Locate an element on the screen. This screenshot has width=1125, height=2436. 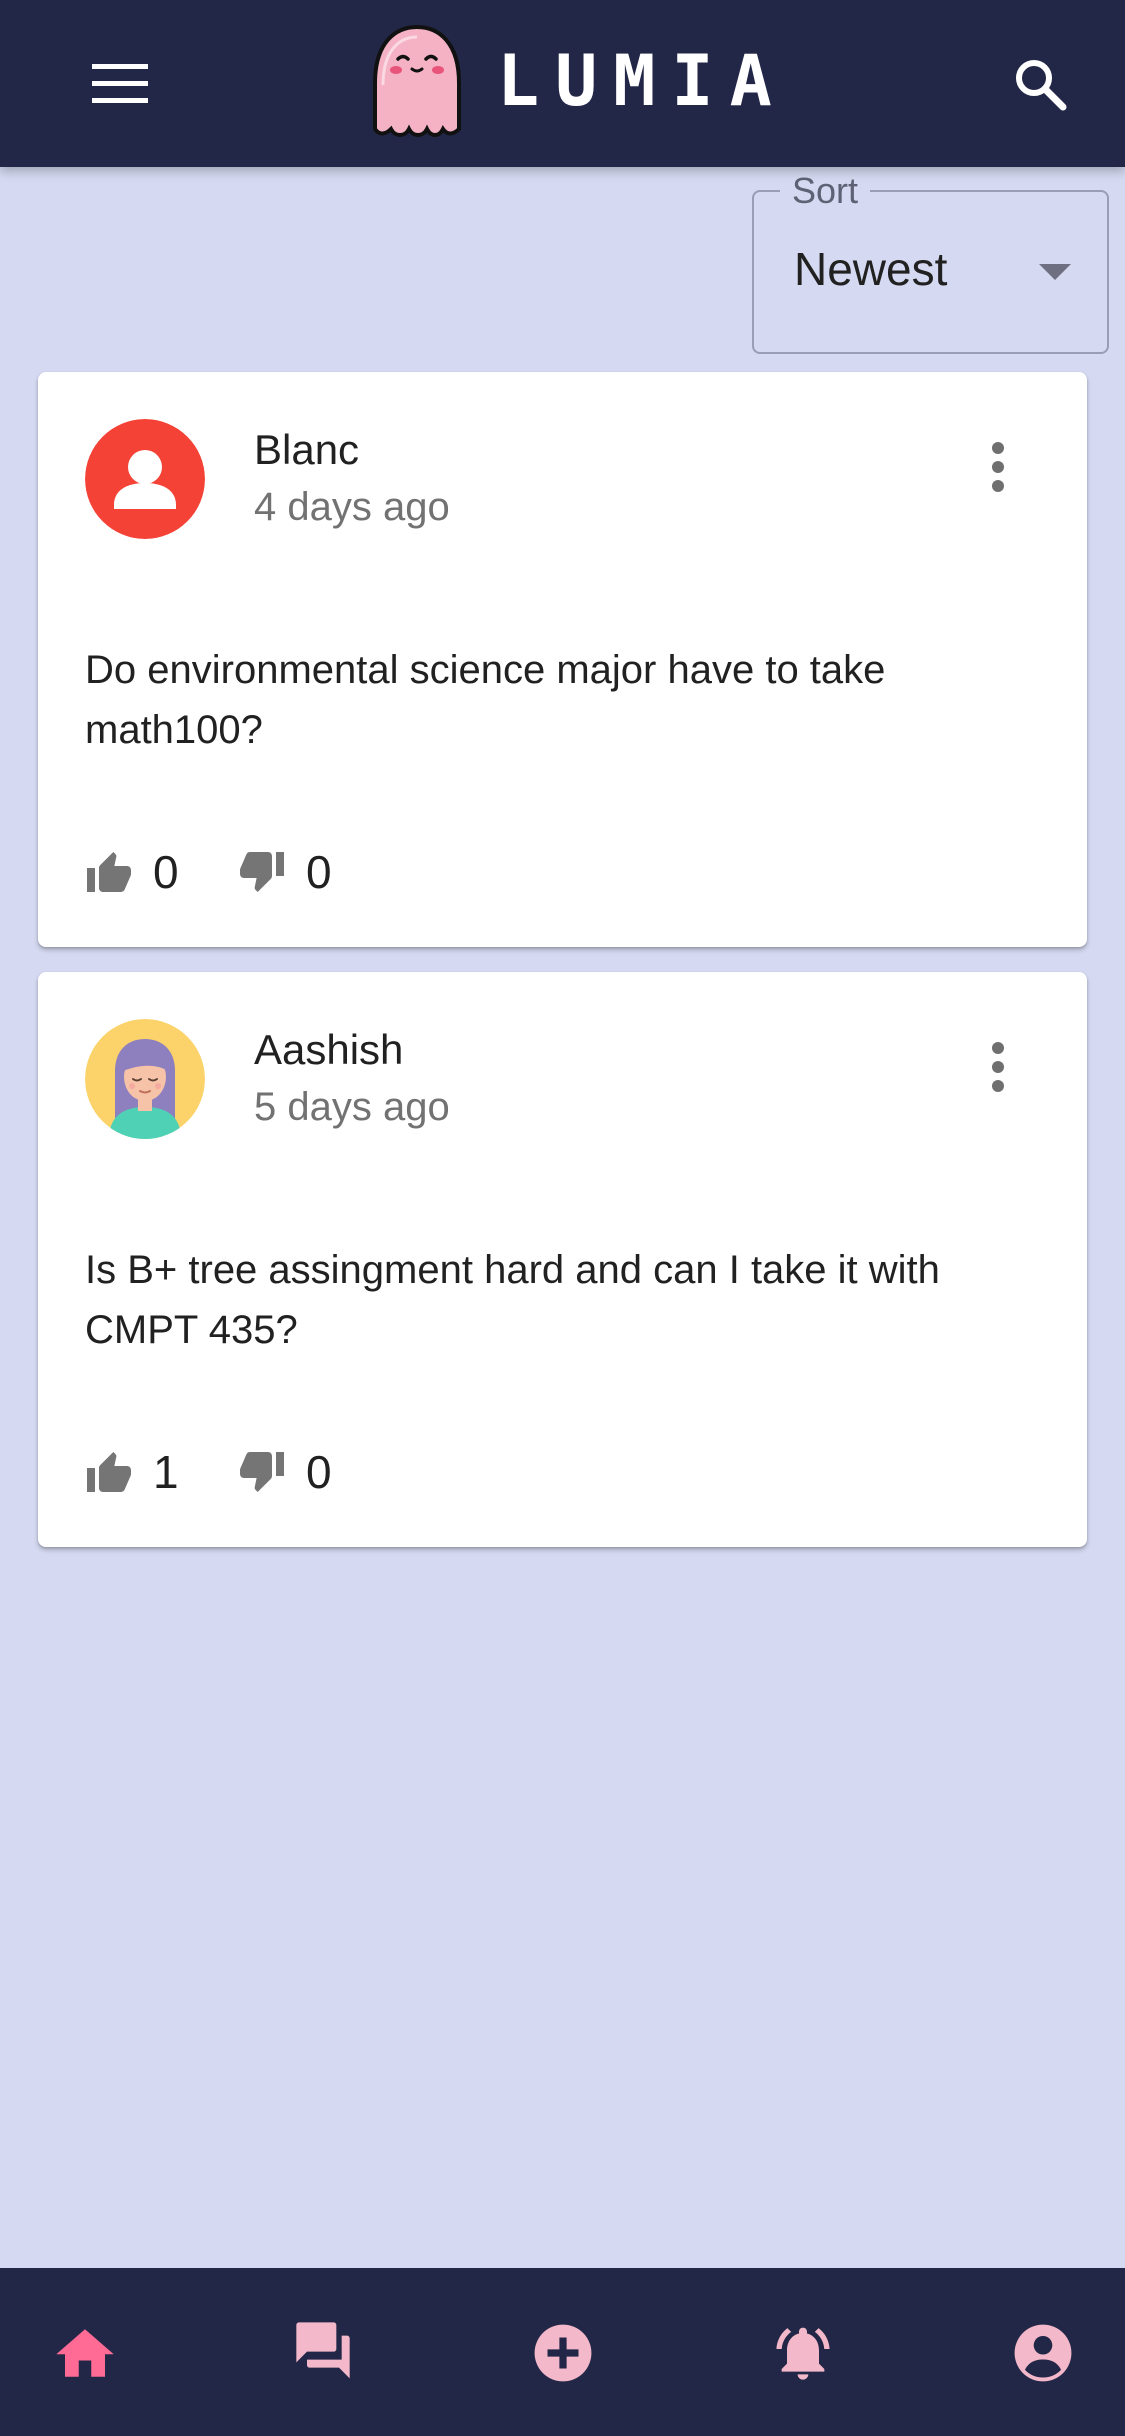
ghost-logo-icon is located at coordinates (417, 80).